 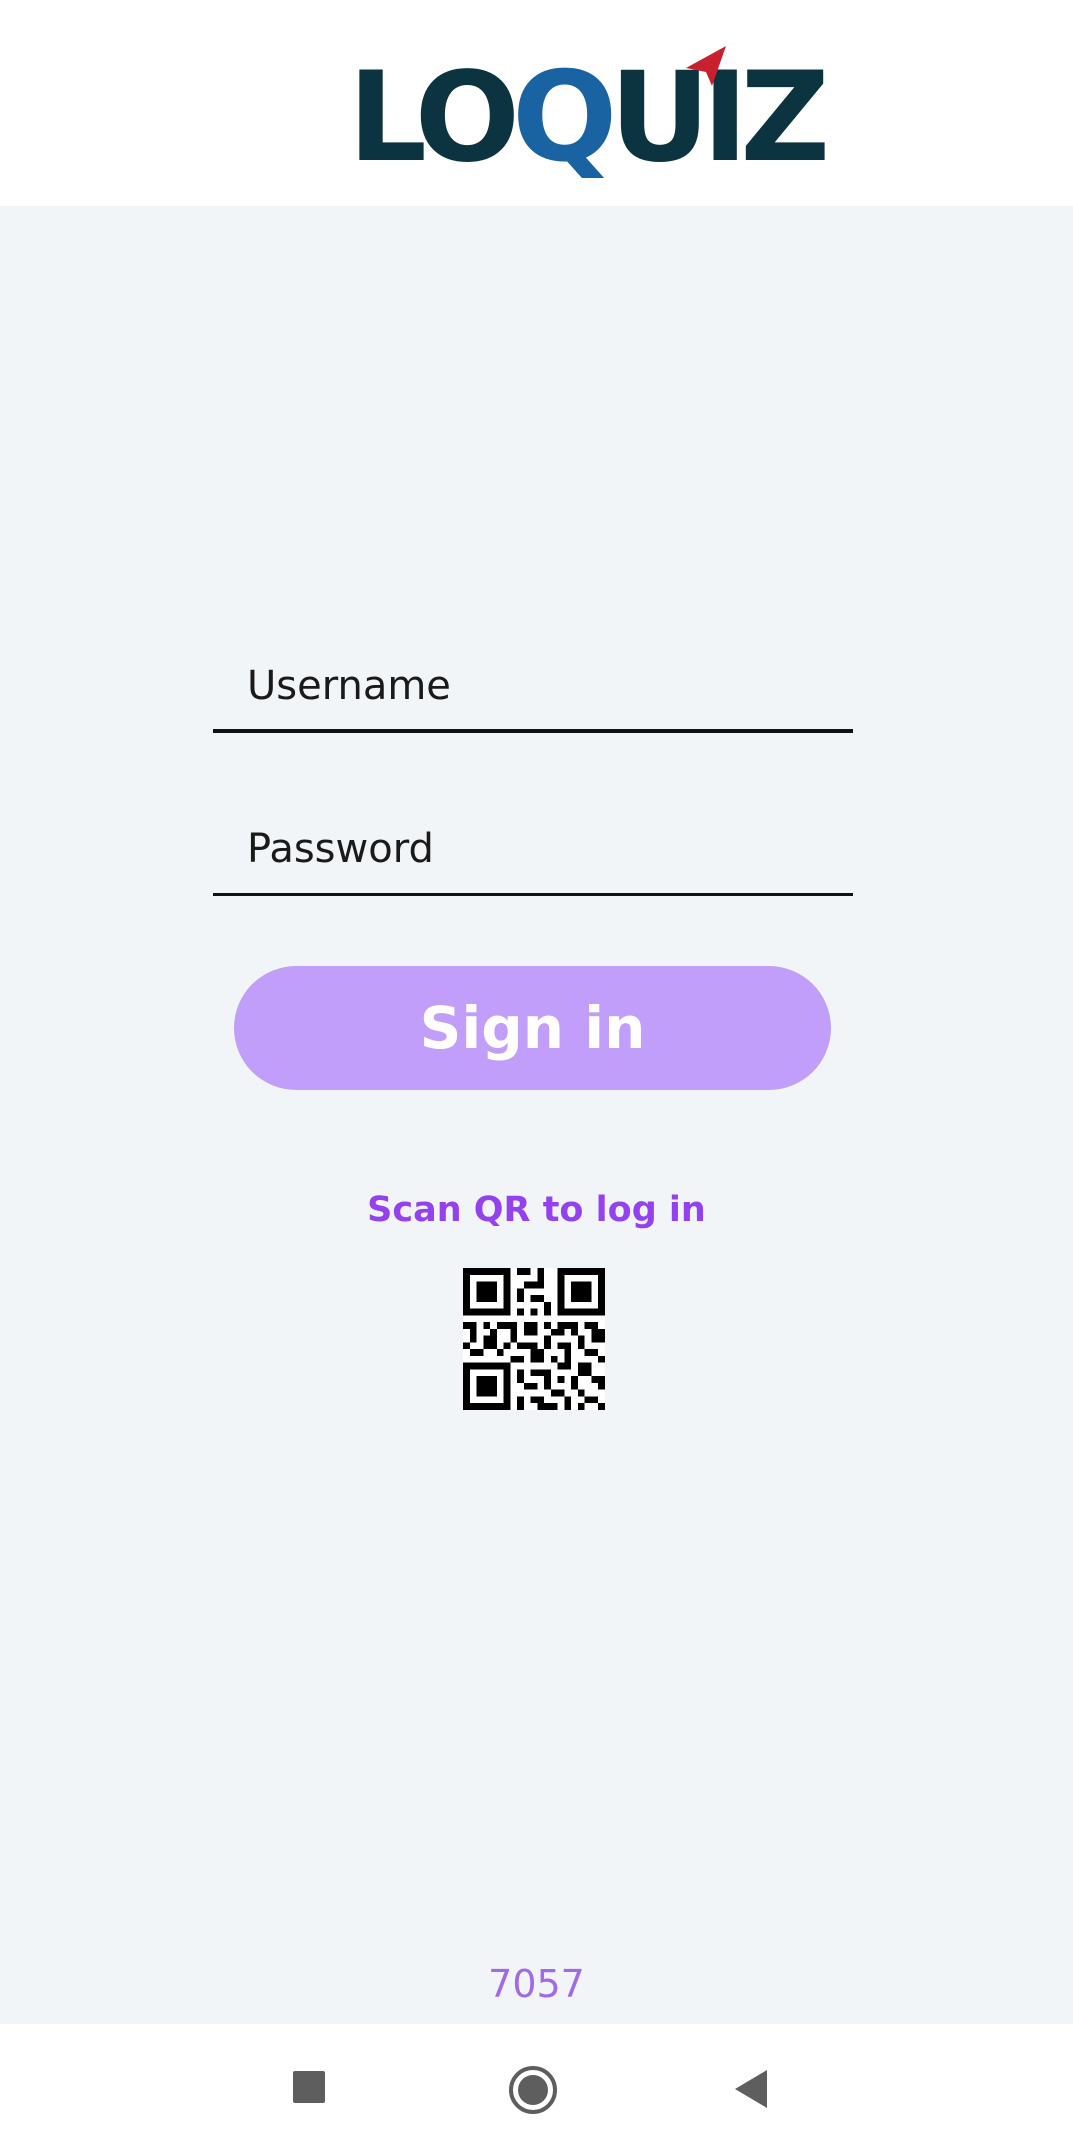 I want to click on username-input, so click(x=533, y=686).